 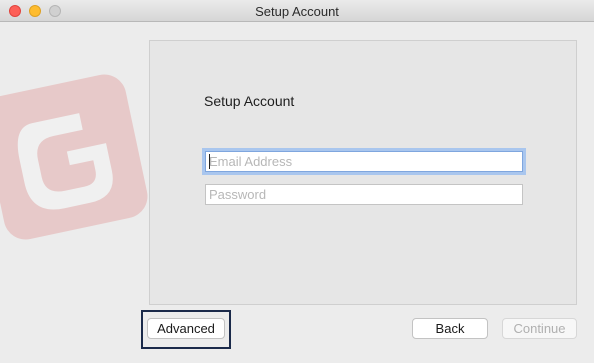 What do you see at coordinates (209, 161) in the screenshot?
I see `text-caret` at bounding box center [209, 161].